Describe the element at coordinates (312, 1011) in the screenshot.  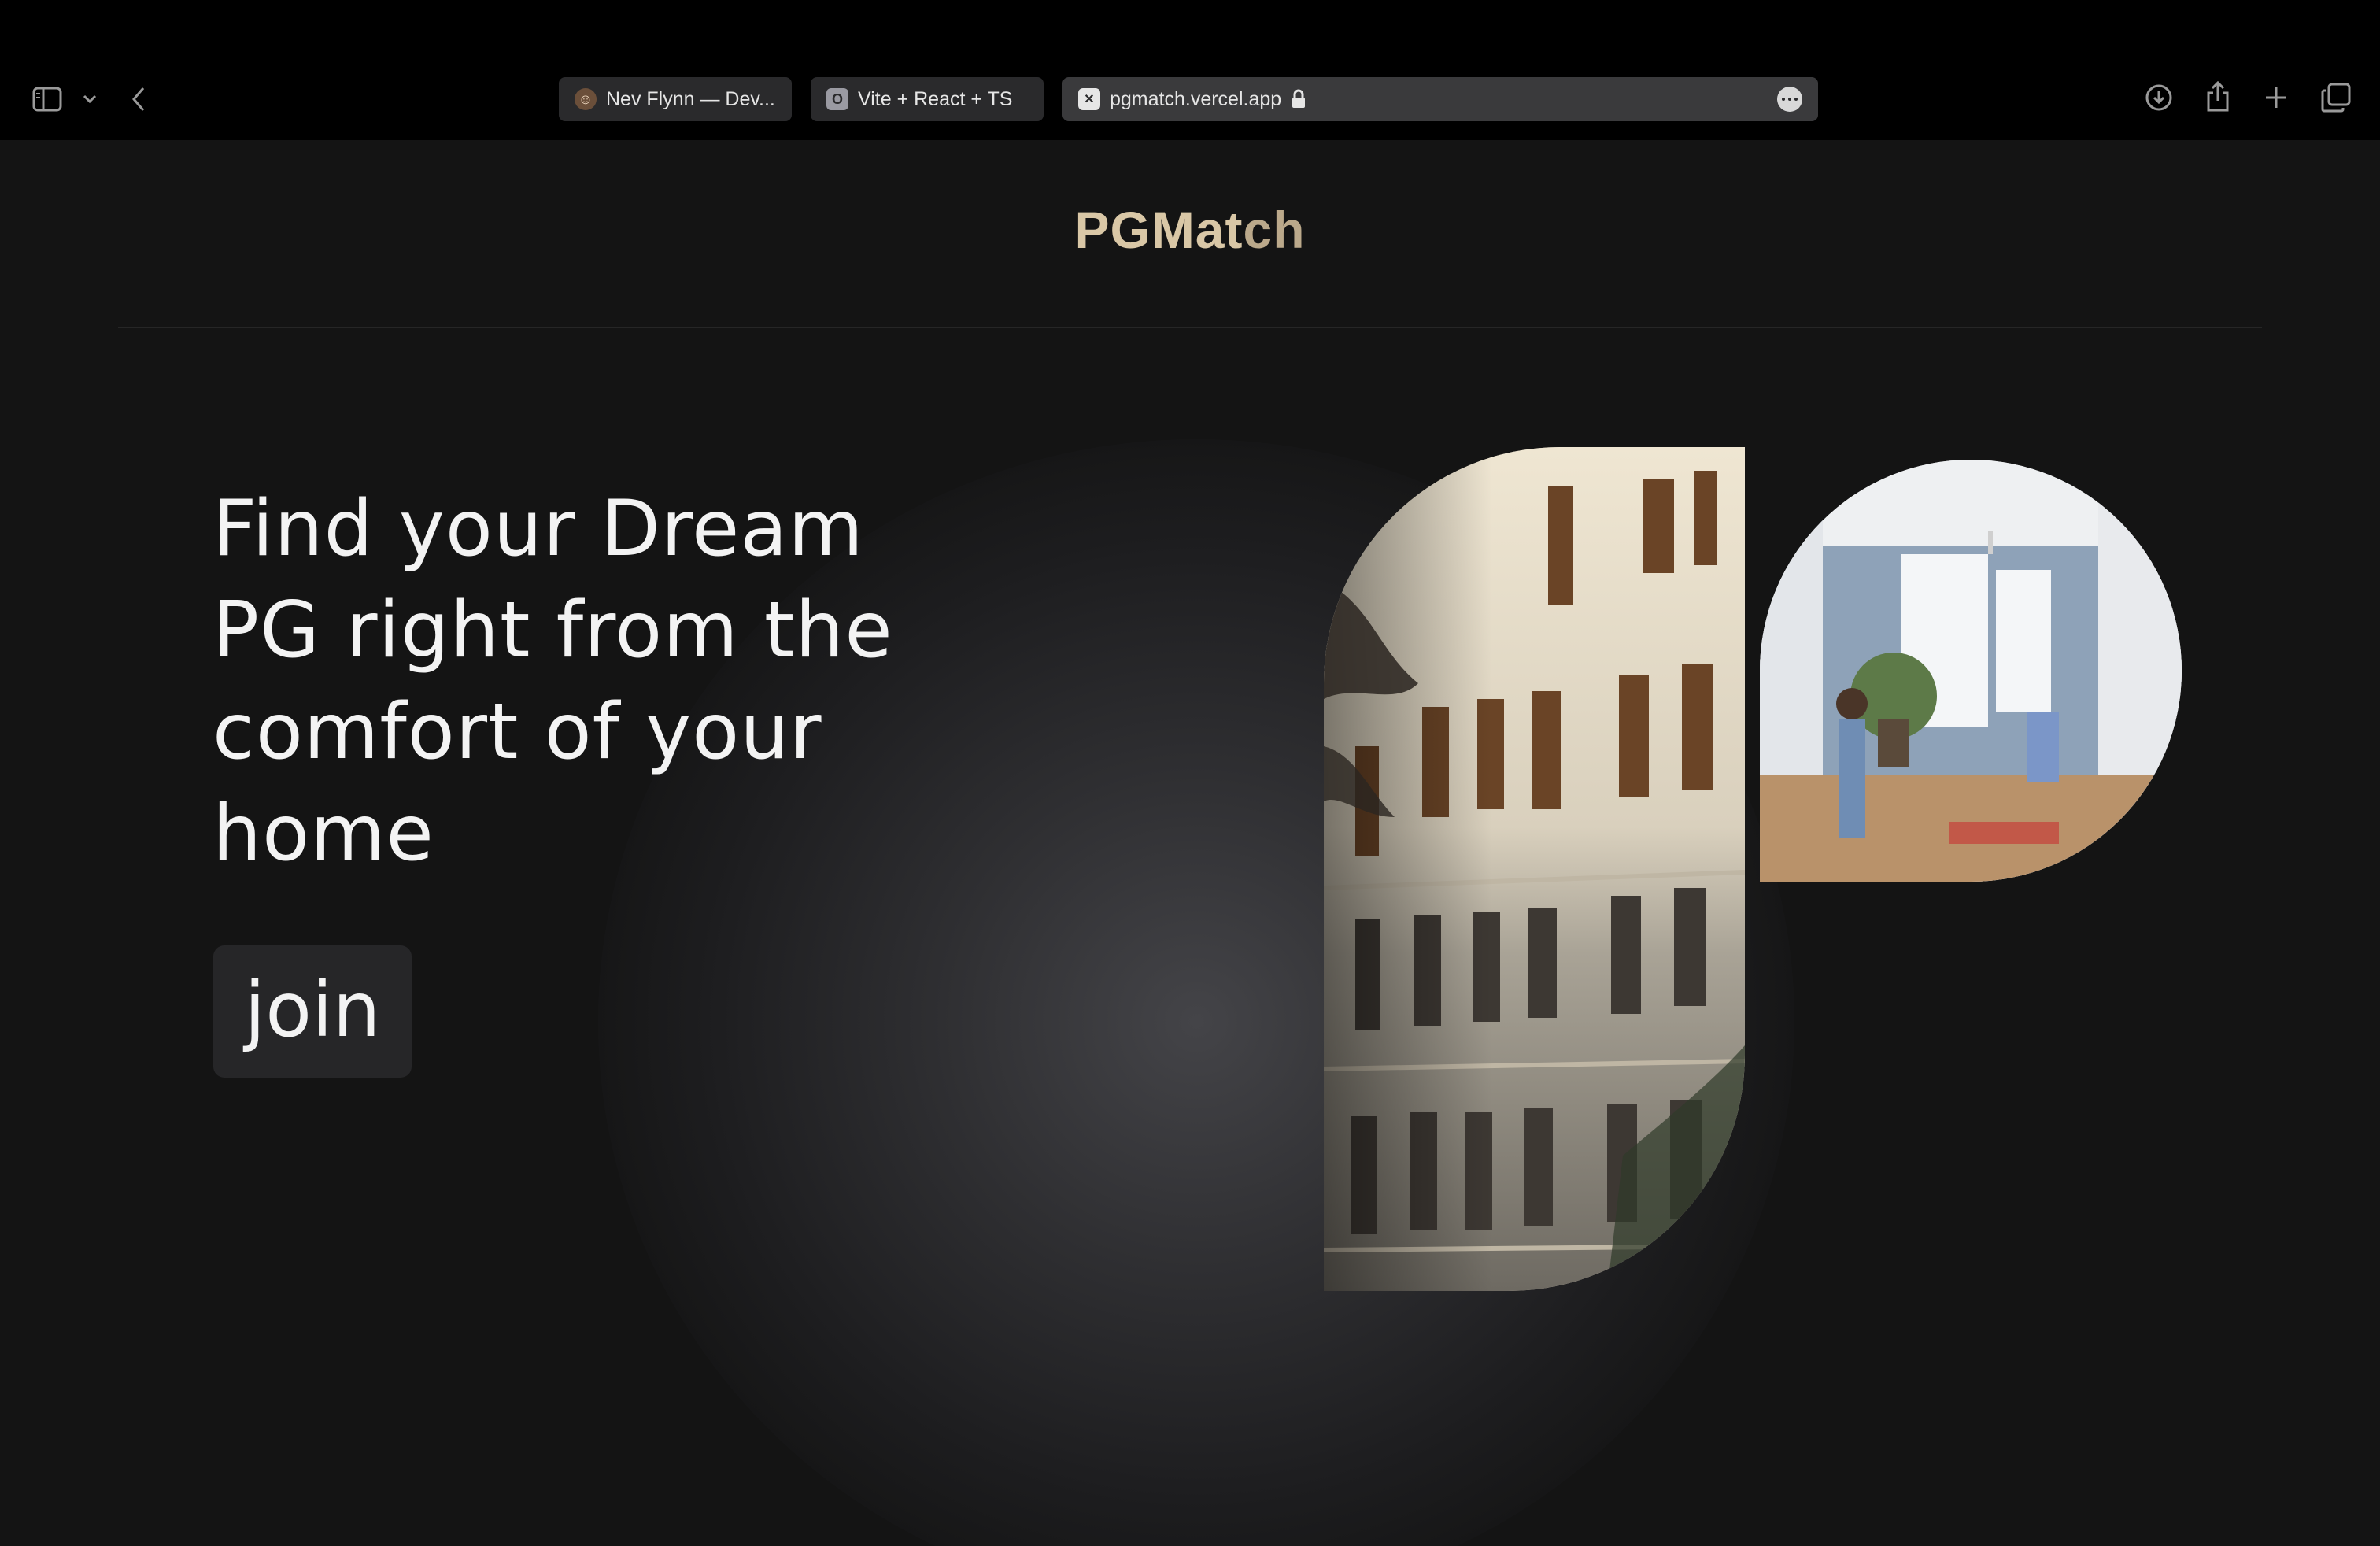
I see `join-button: join` at that location.